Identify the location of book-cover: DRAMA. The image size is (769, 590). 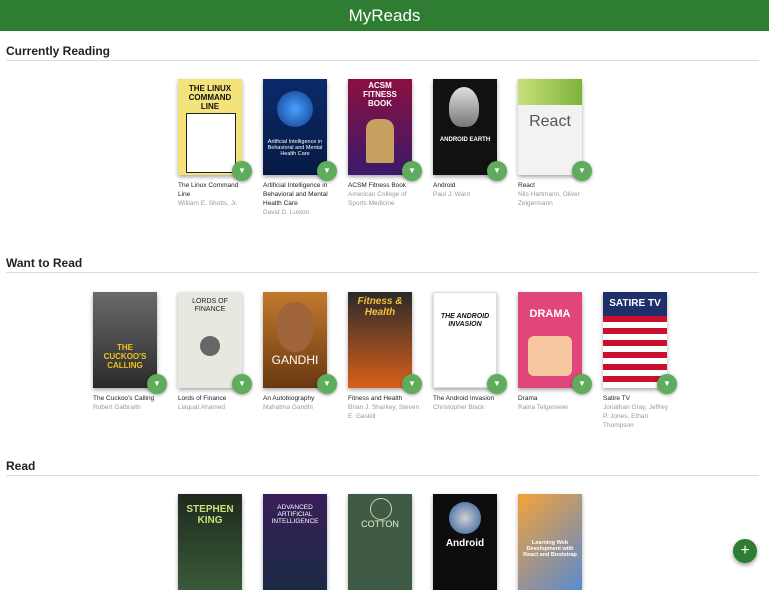
(550, 340).